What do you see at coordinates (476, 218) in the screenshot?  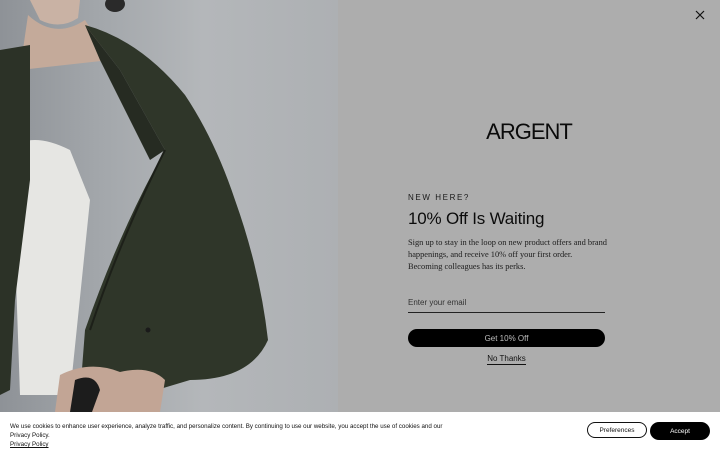 I see `popup-heading: 10% Off Is Waiting` at bounding box center [476, 218].